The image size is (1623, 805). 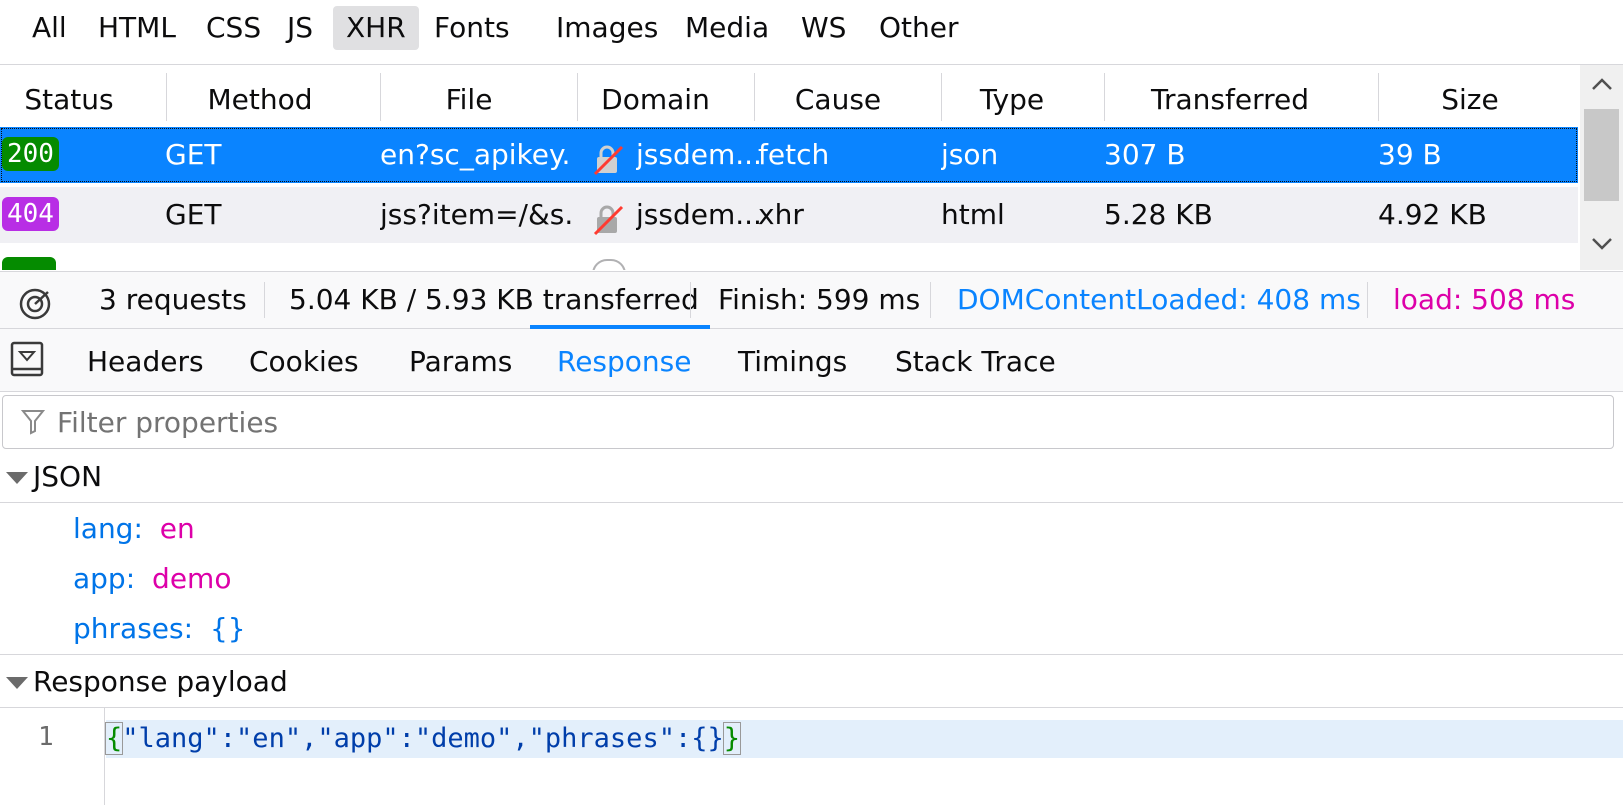 I want to click on json-property: app: demo, so click(x=152, y=579).